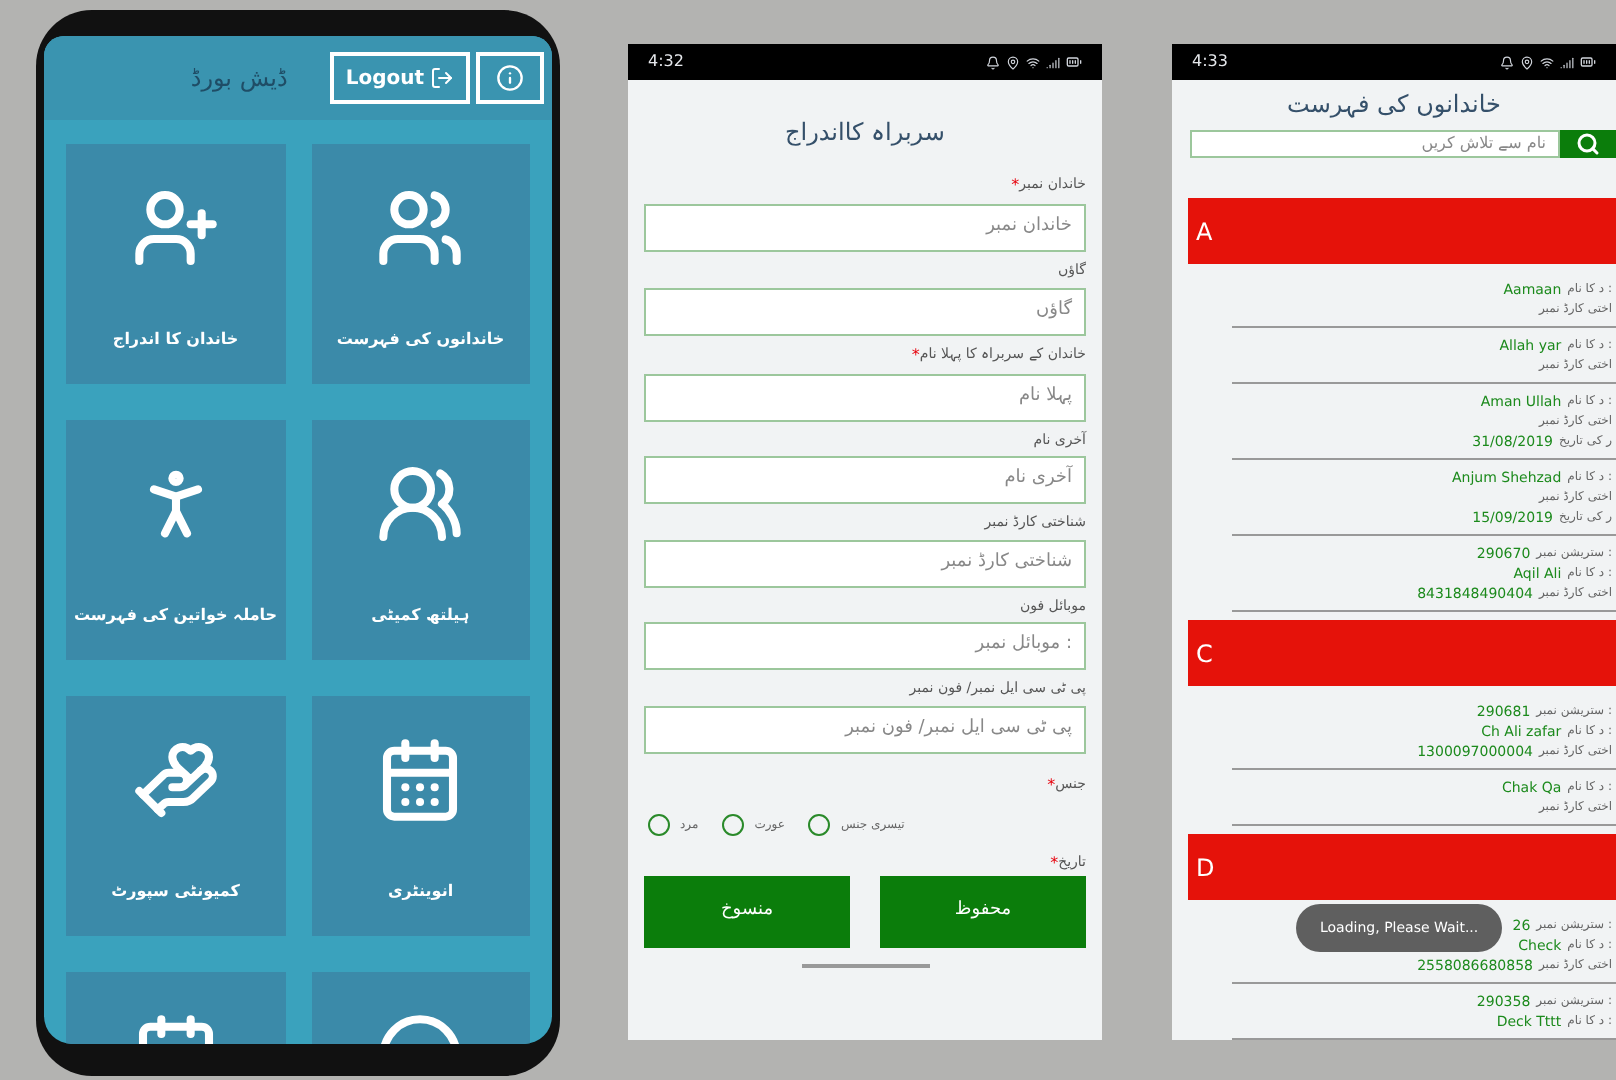 The height and width of the screenshot is (1080, 1616). I want to click on tile-label: ہیلتھ کمیٹی, so click(420, 616).